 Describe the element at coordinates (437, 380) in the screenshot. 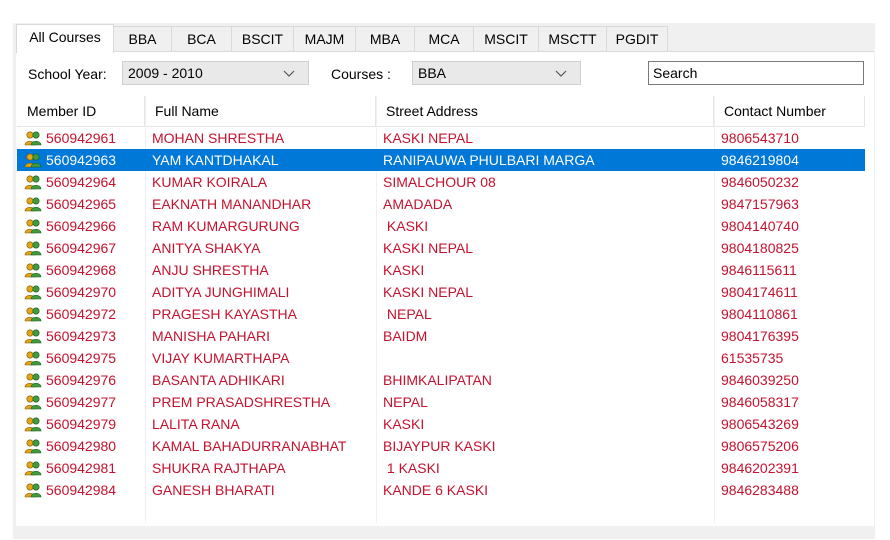

I see `street-address-cell: BHIMKALIPATAN` at that location.